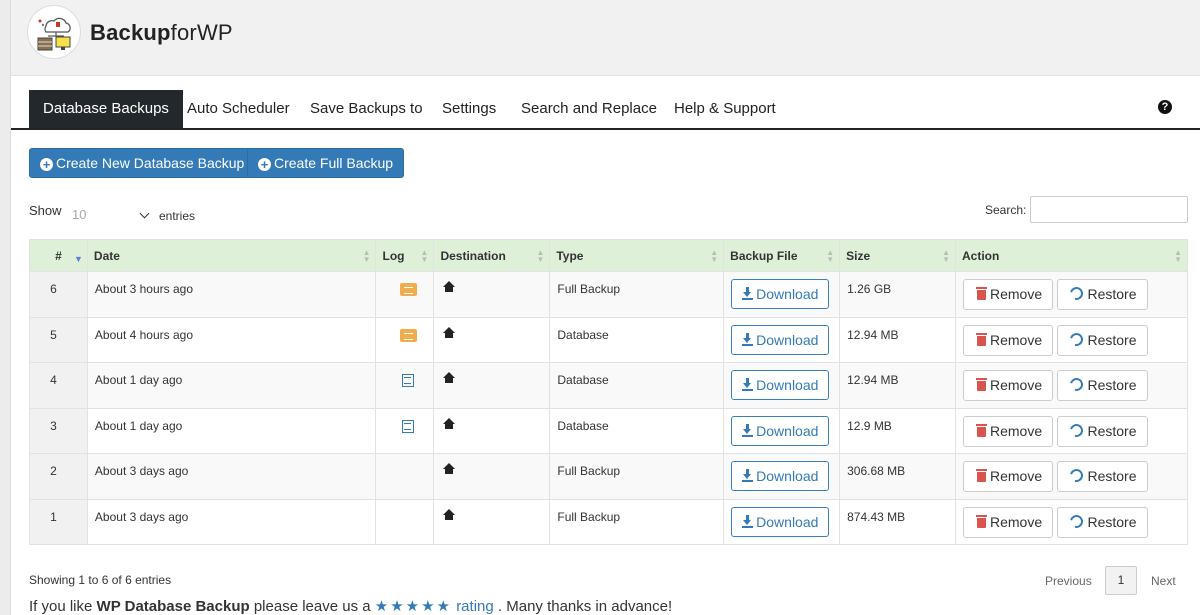  I want to click on column-header-action: Action ▲ ▼, so click(1071, 255).